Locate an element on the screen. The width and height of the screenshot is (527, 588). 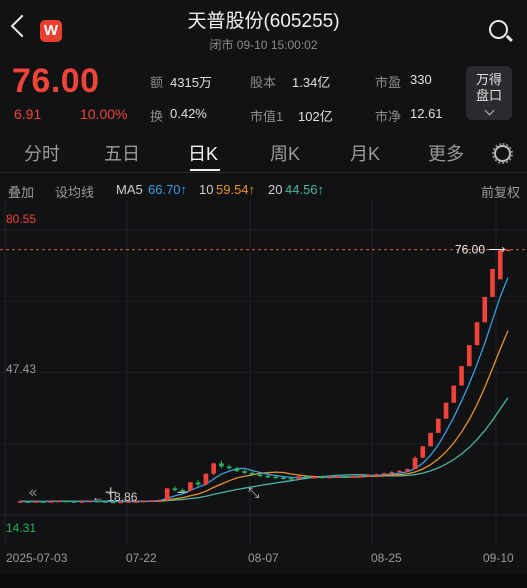
adjust-button: 前复权 is located at coordinates (500, 191).